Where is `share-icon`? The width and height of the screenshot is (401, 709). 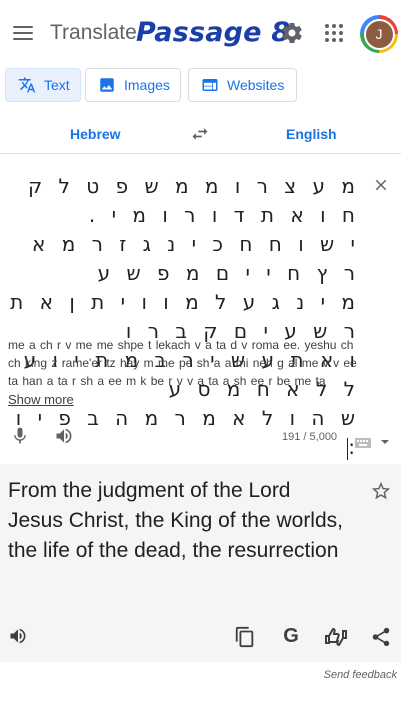
share-icon is located at coordinates (381, 637).